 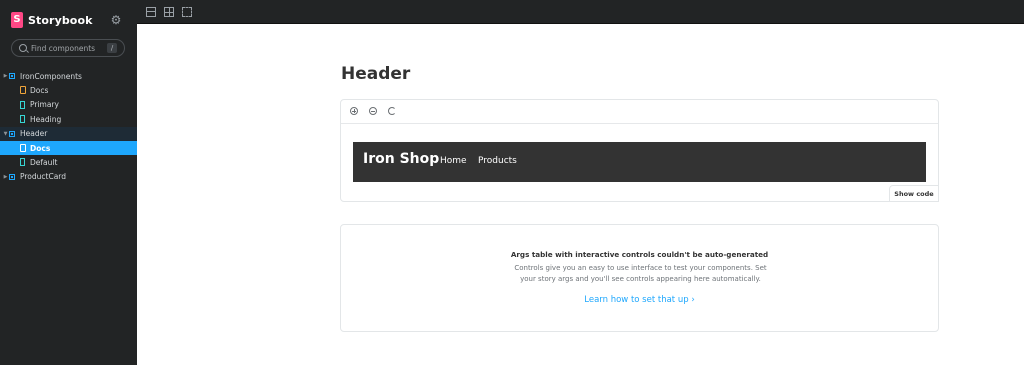 What do you see at coordinates (169, 12) in the screenshot?
I see `grid-icon` at bounding box center [169, 12].